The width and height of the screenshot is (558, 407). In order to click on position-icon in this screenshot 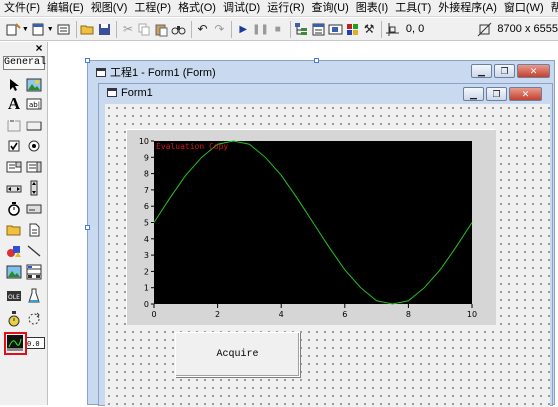, I will do `click(393, 29)`.